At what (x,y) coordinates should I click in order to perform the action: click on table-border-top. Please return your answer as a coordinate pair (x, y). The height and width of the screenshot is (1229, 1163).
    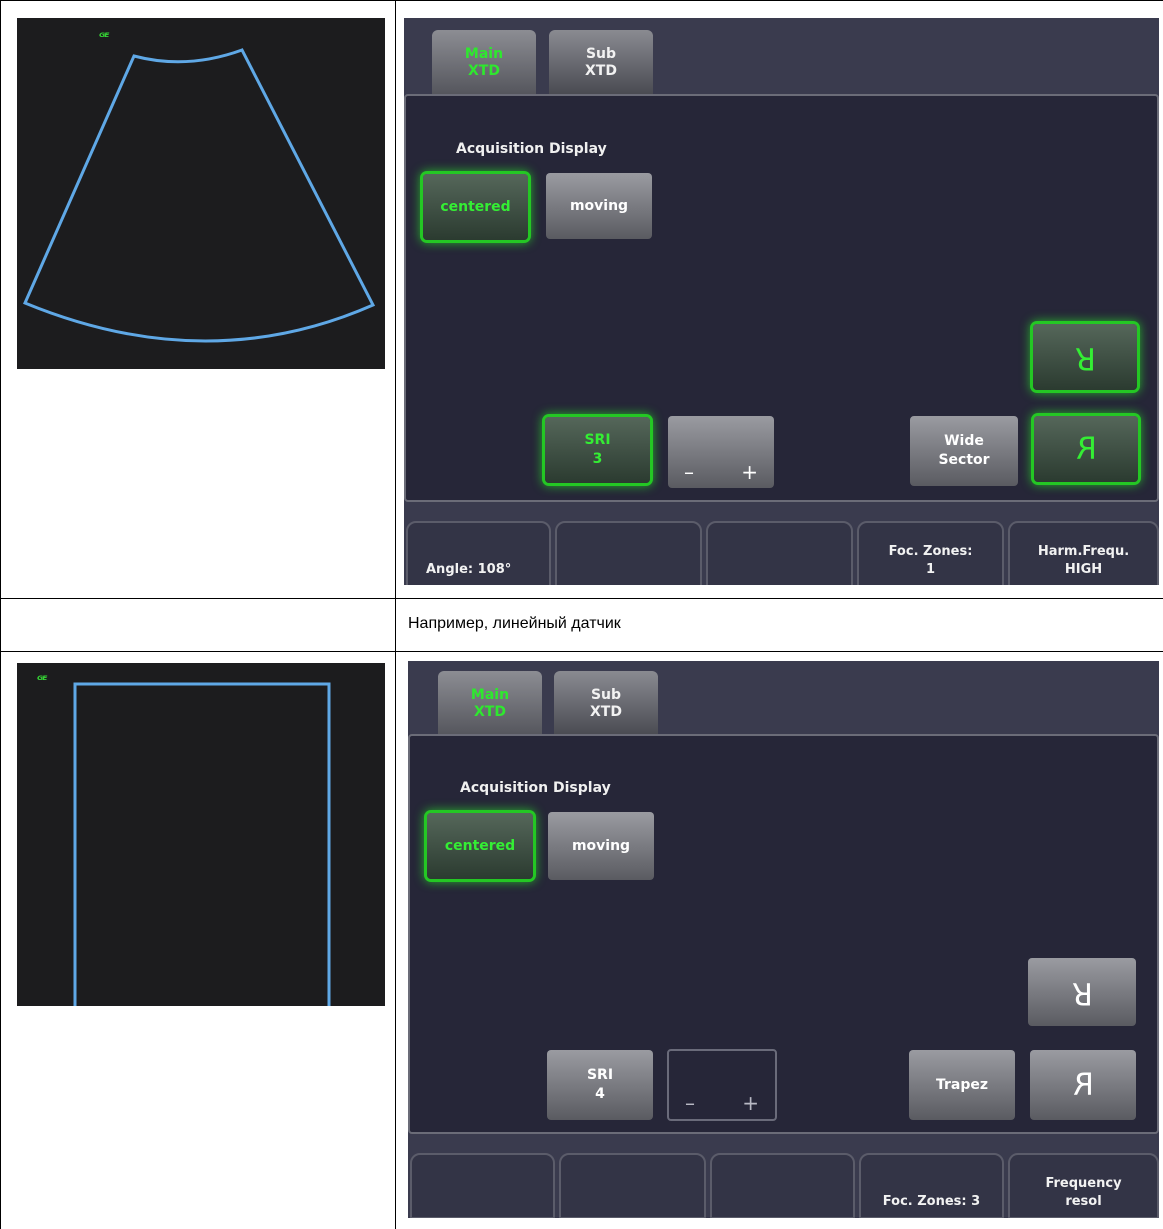
    Looking at the image, I should click on (581, 0).